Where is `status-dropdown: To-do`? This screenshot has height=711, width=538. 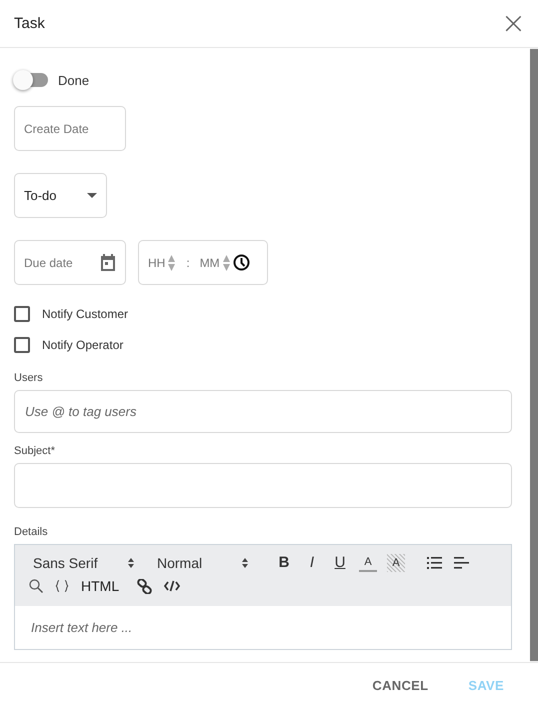
status-dropdown: To-do is located at coordinates (60, 195).